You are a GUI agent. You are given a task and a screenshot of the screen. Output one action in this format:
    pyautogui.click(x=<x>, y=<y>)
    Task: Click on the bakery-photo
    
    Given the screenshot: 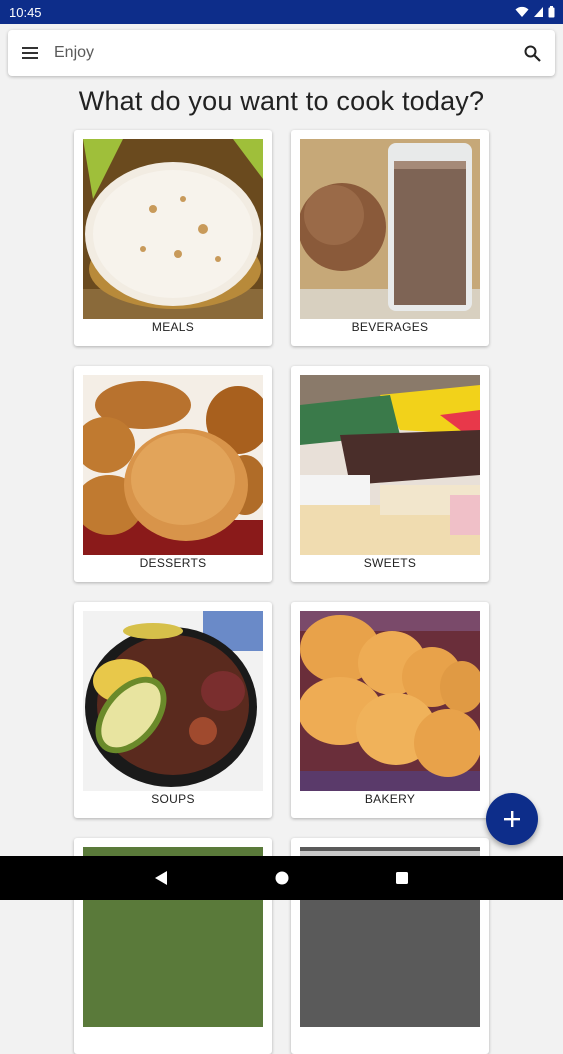 What is the action you would take?
    pyautogui.click(x=390, y=701)
    